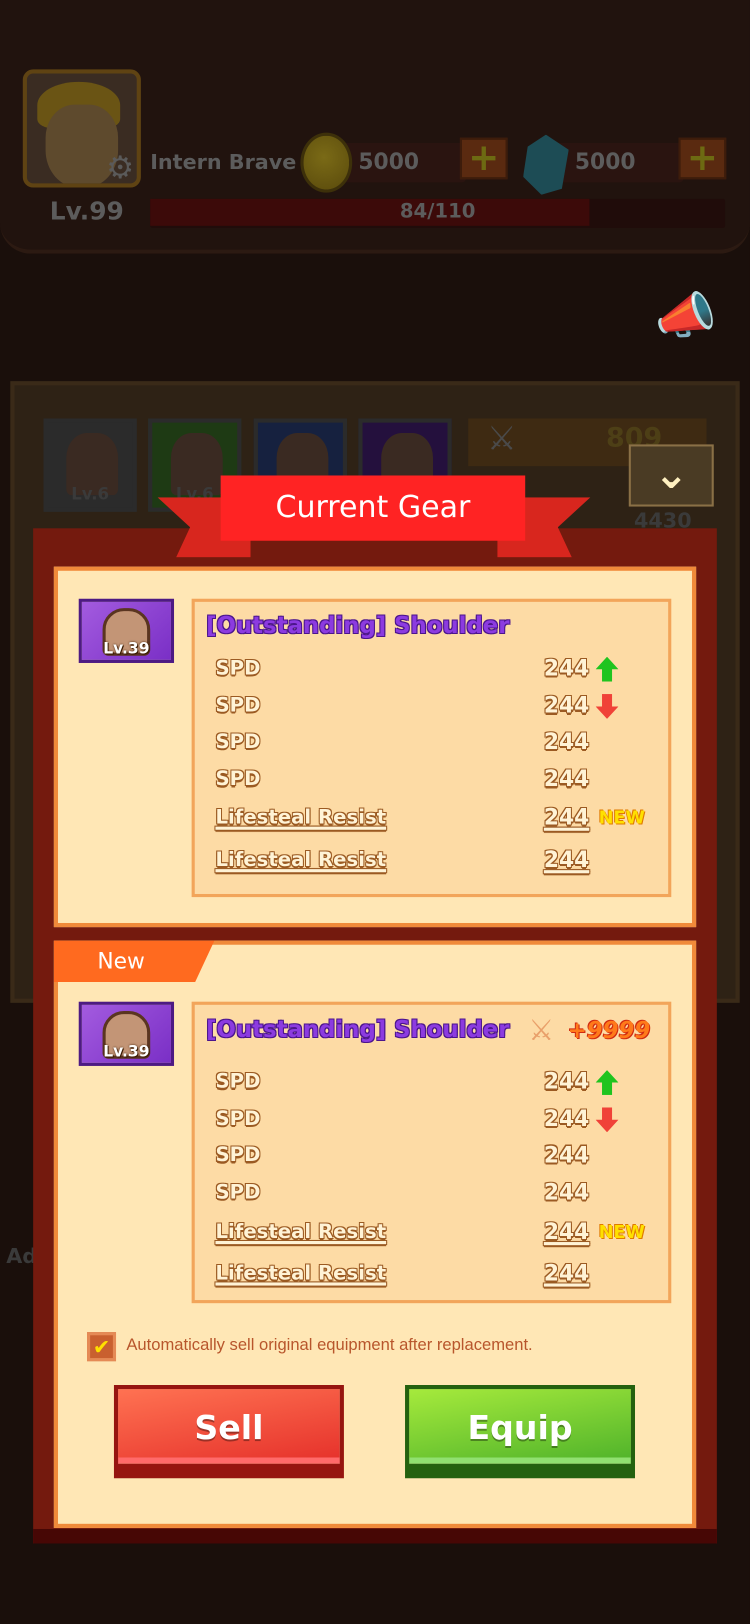 The image size is (750, 1624). I want to click on xp-bar: 84/110, so click(438, 213).